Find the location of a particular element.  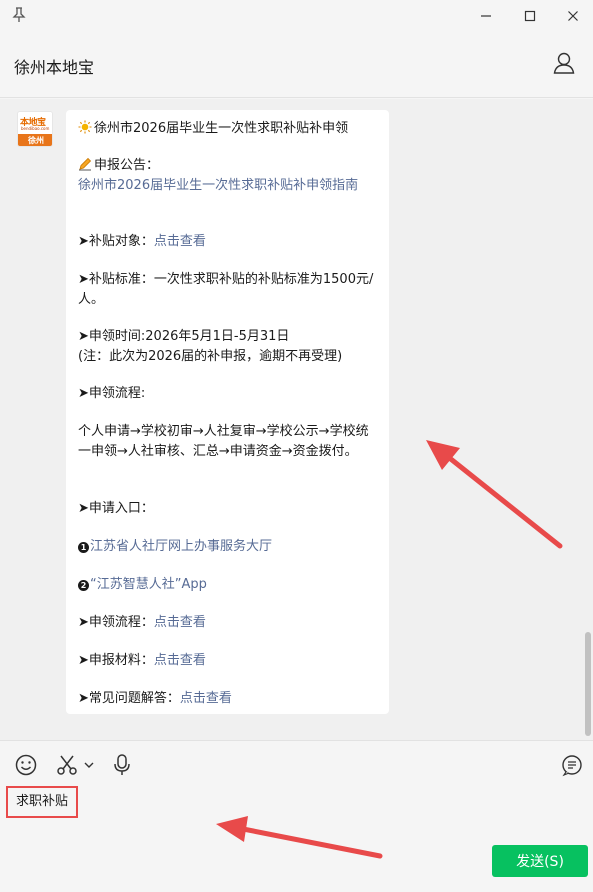

person-icon is located at coordinates (564, 63).